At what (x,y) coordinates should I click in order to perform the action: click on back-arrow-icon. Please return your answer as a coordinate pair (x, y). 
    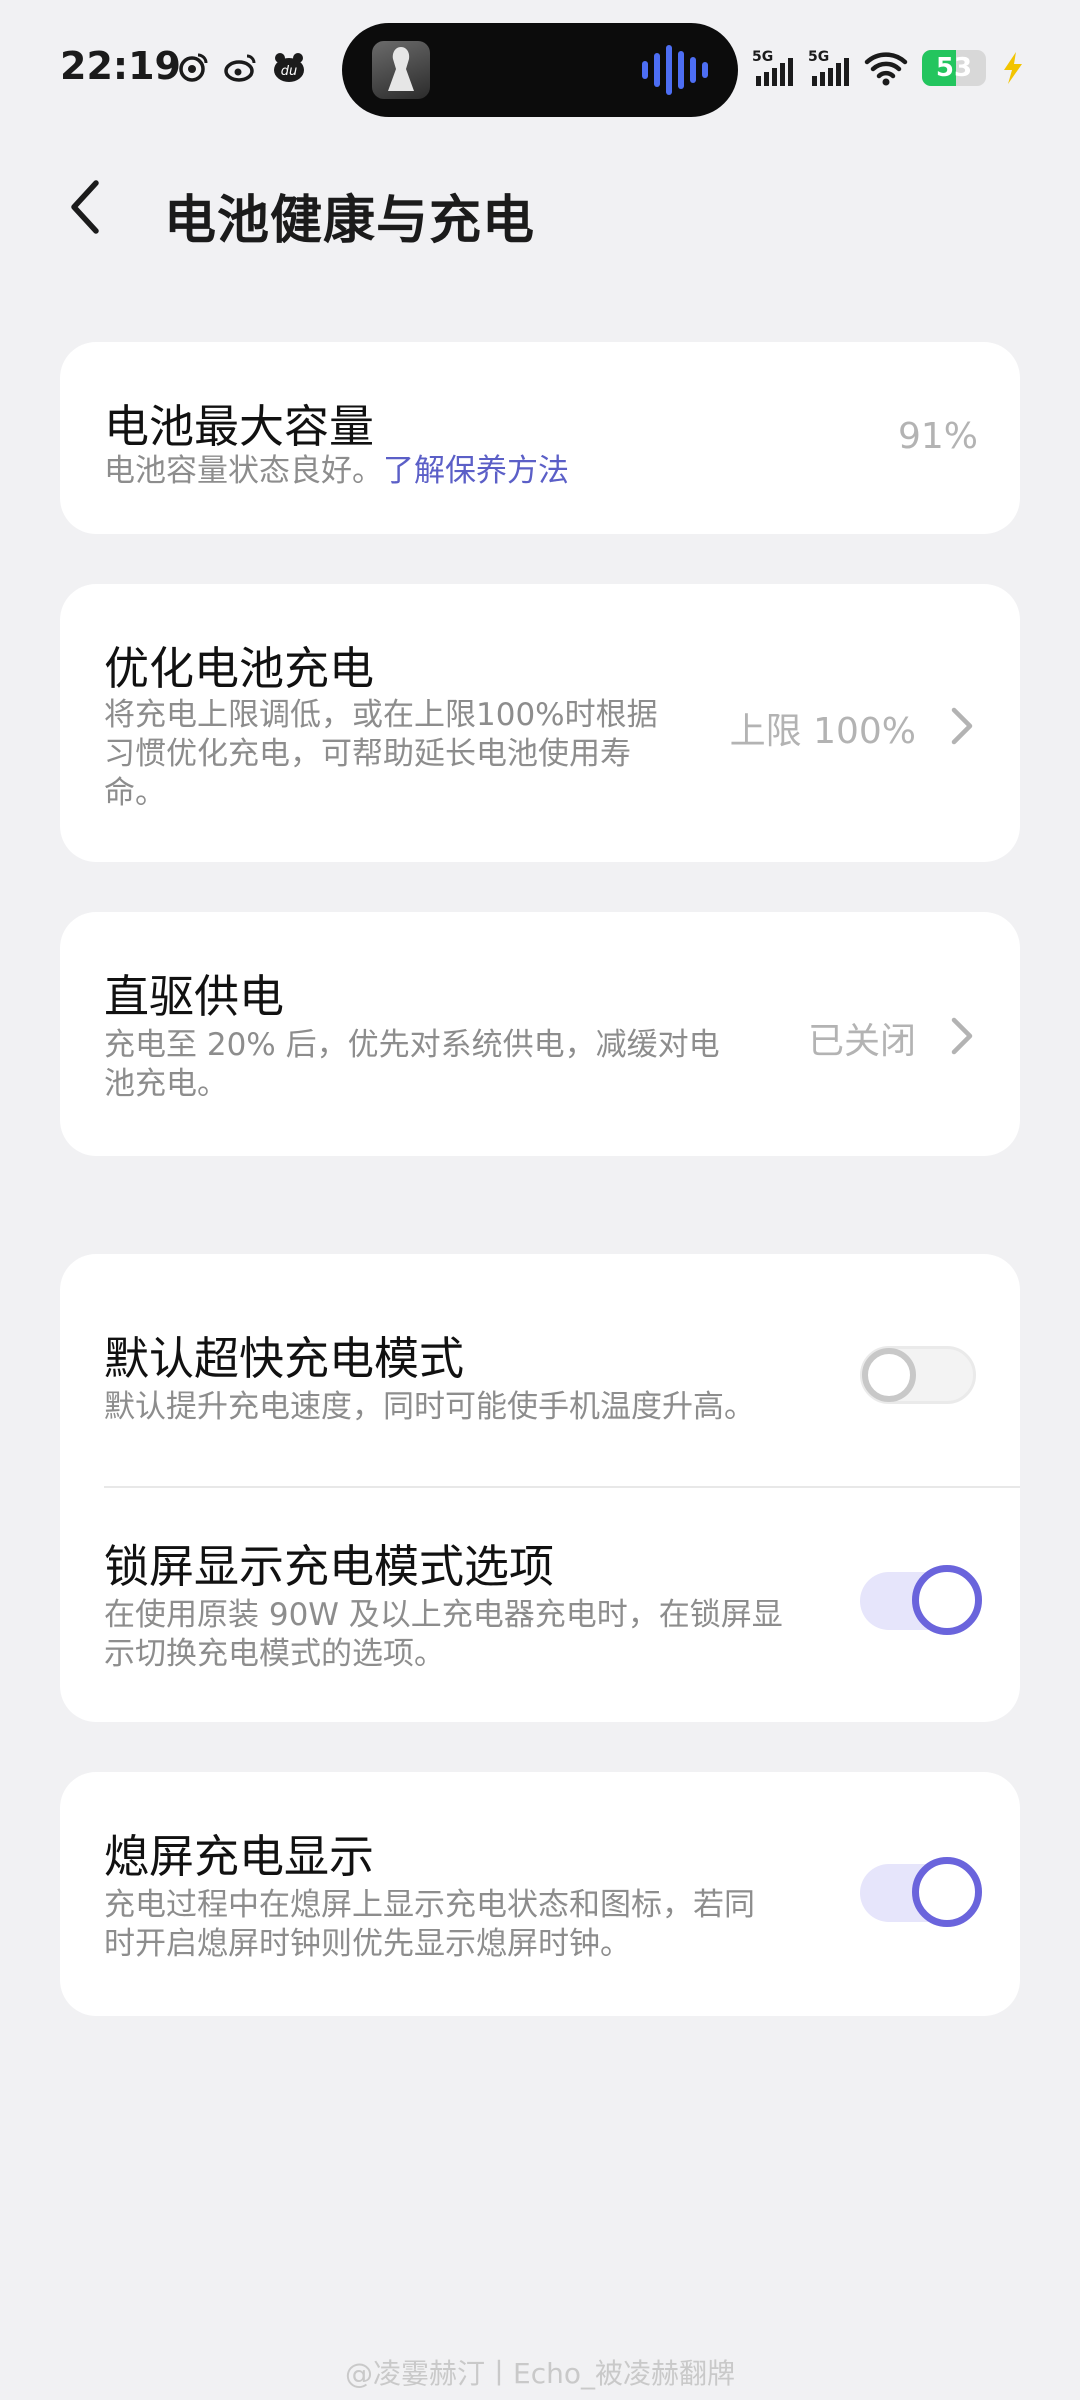
    Looking at the image, I should click on (85, 207).